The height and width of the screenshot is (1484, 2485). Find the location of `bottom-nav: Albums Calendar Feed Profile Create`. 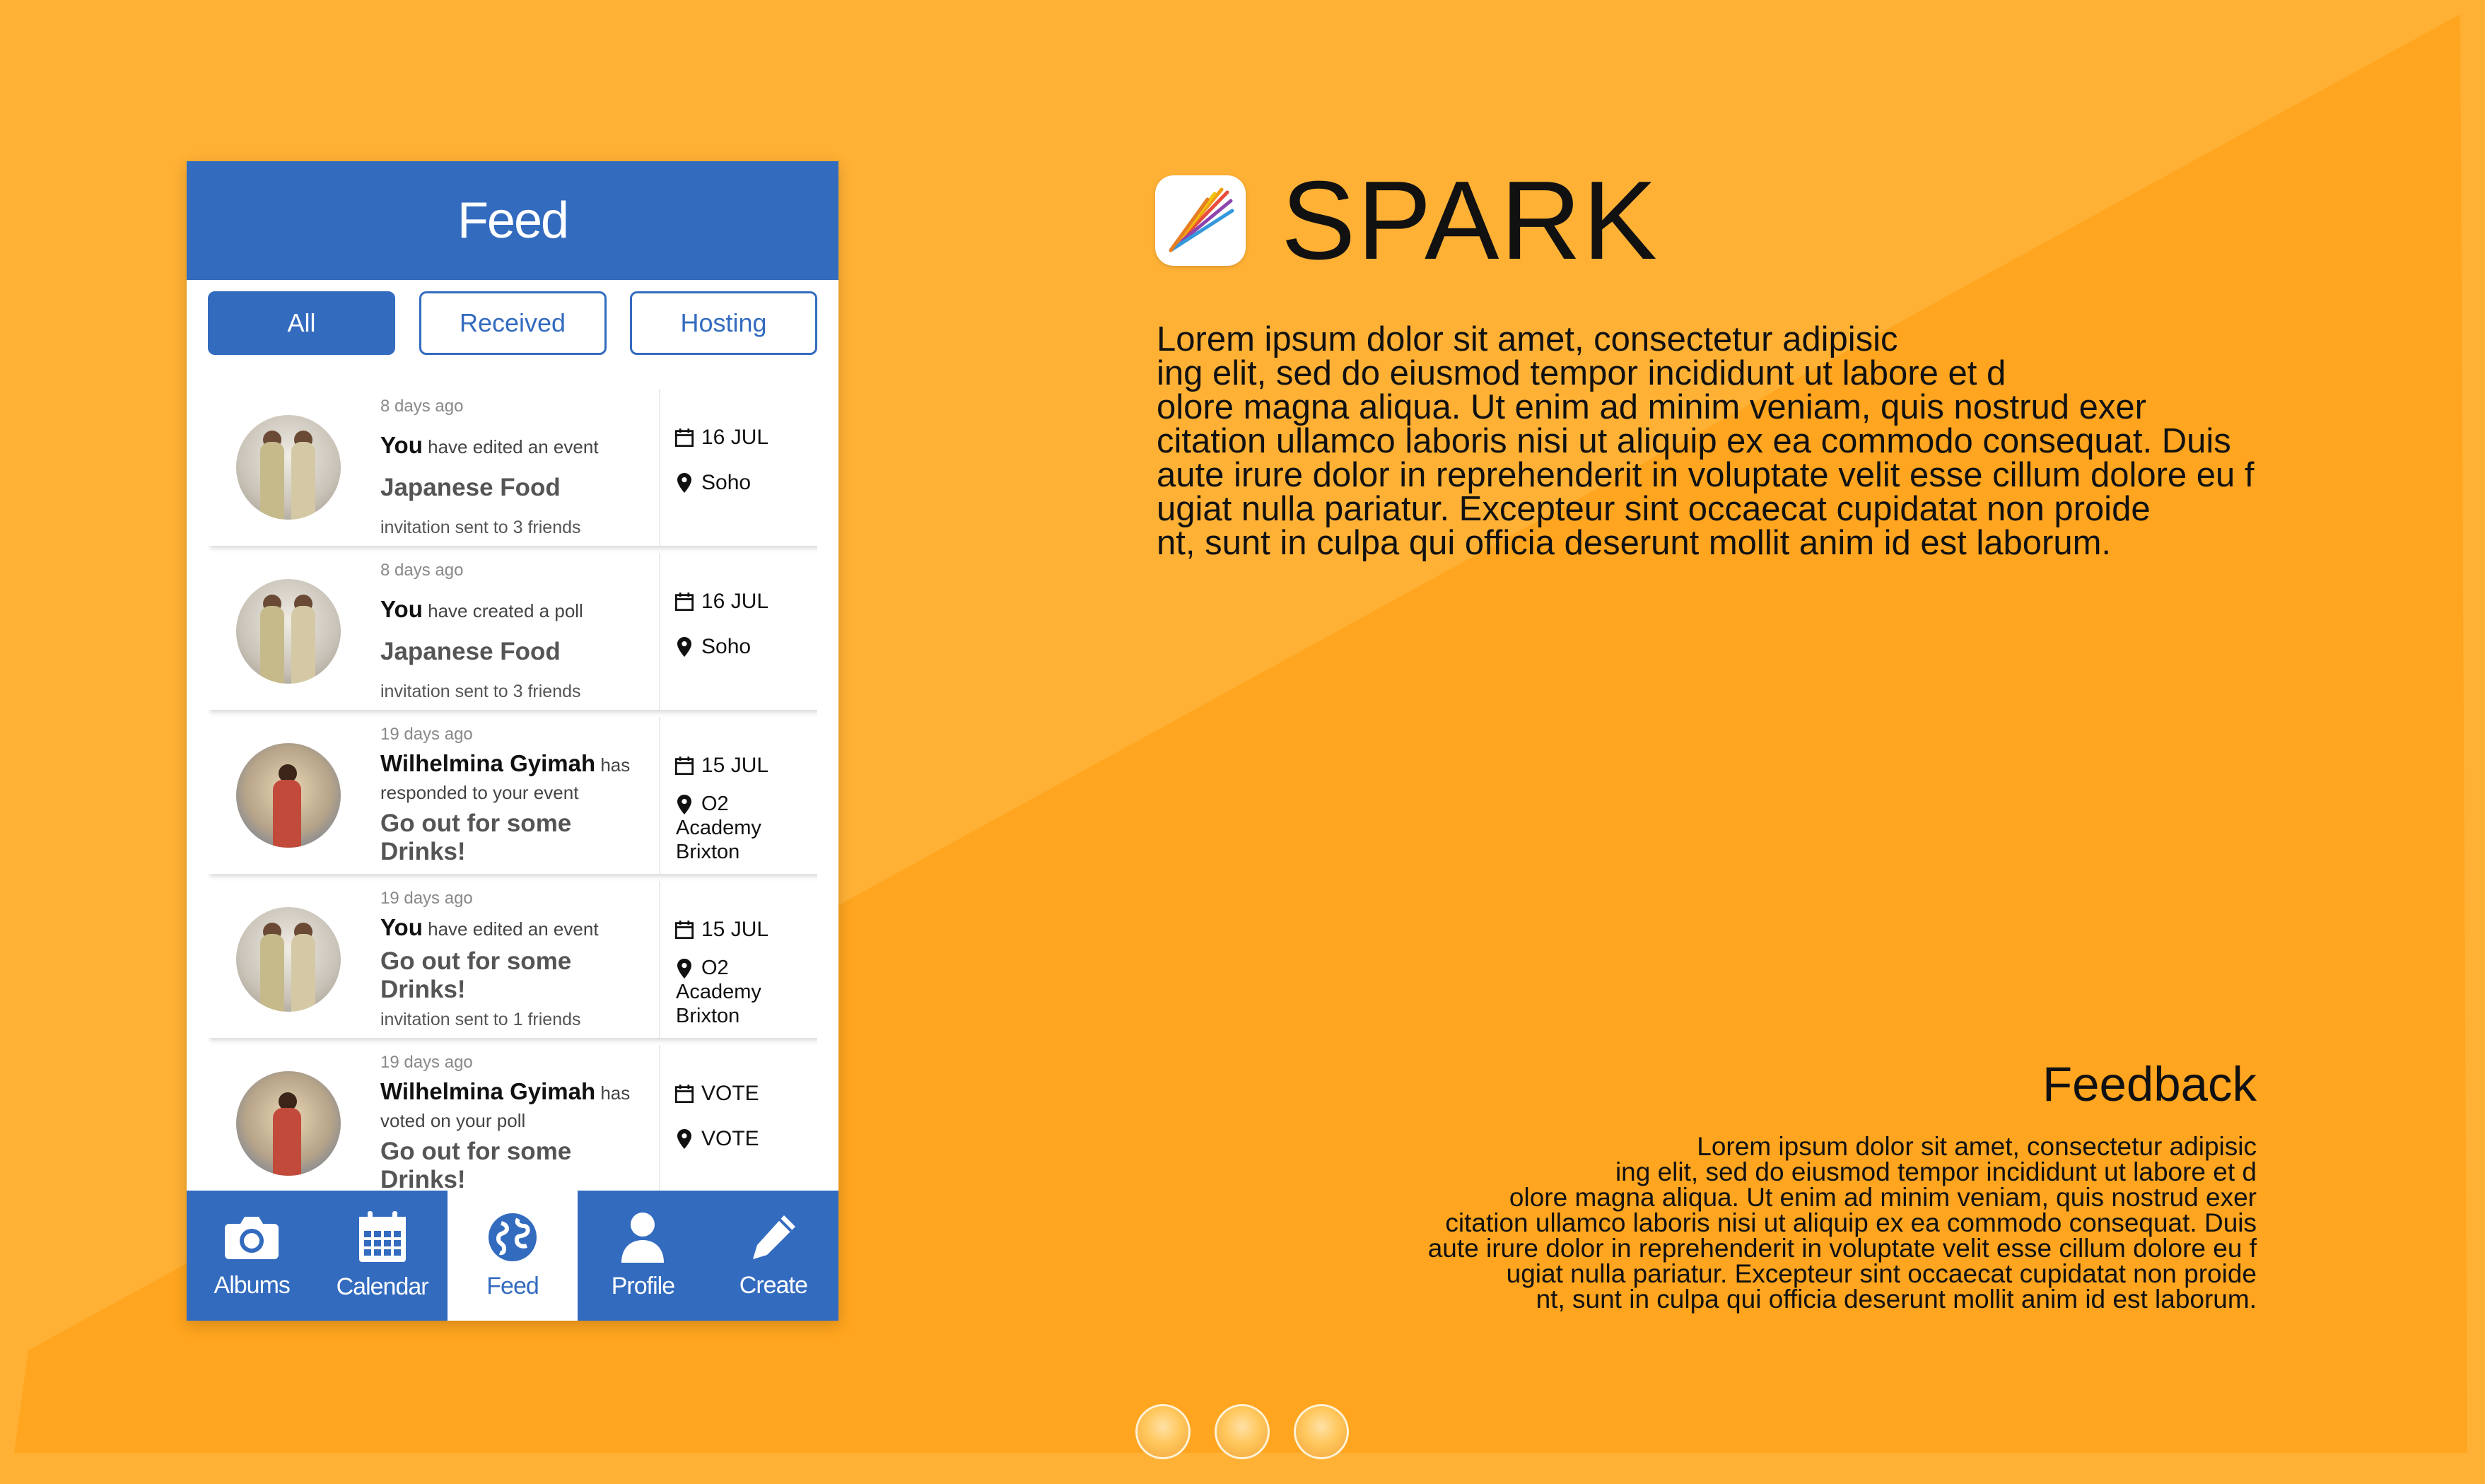

bottom-nav: Albums Calendar Feed Profile Create is located at coordinates (512, 1256).